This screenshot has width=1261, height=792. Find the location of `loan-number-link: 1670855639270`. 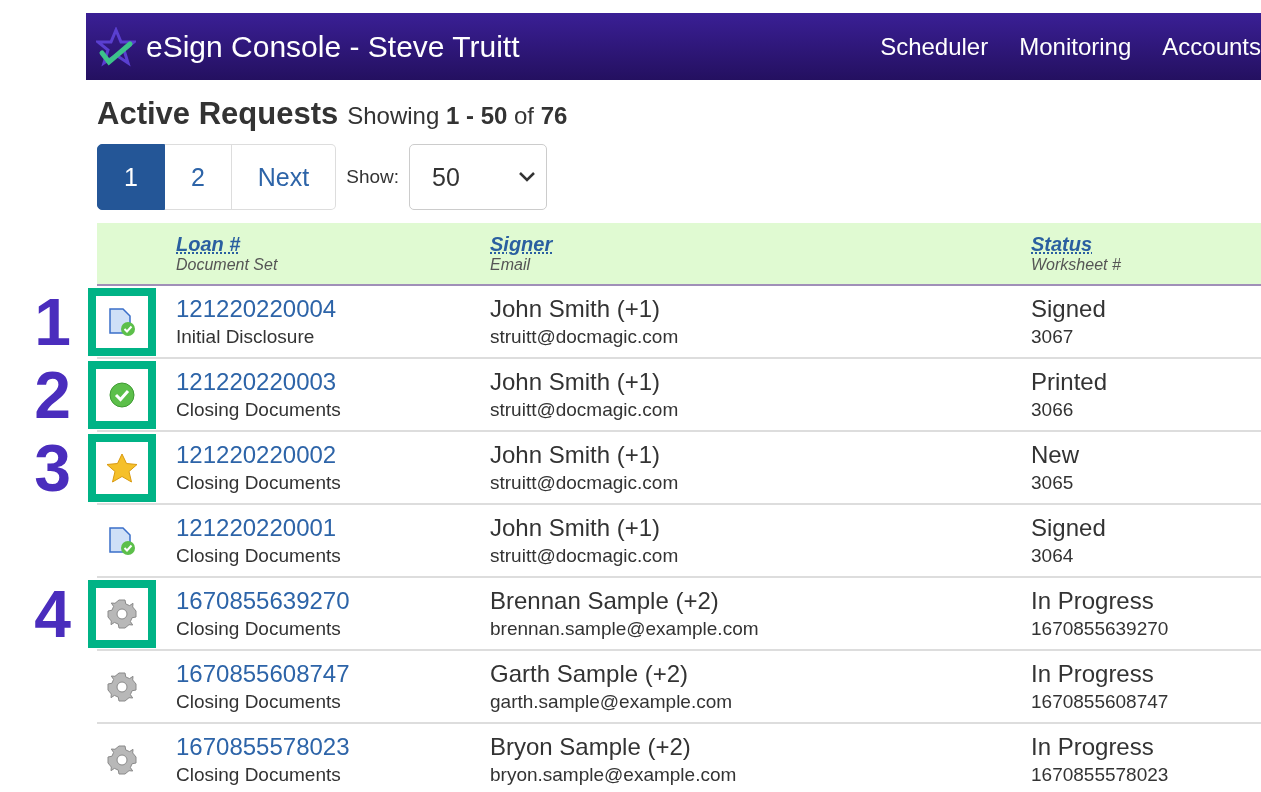

loan-number-link: 1670855639270 is located at coordinates (263, 601).